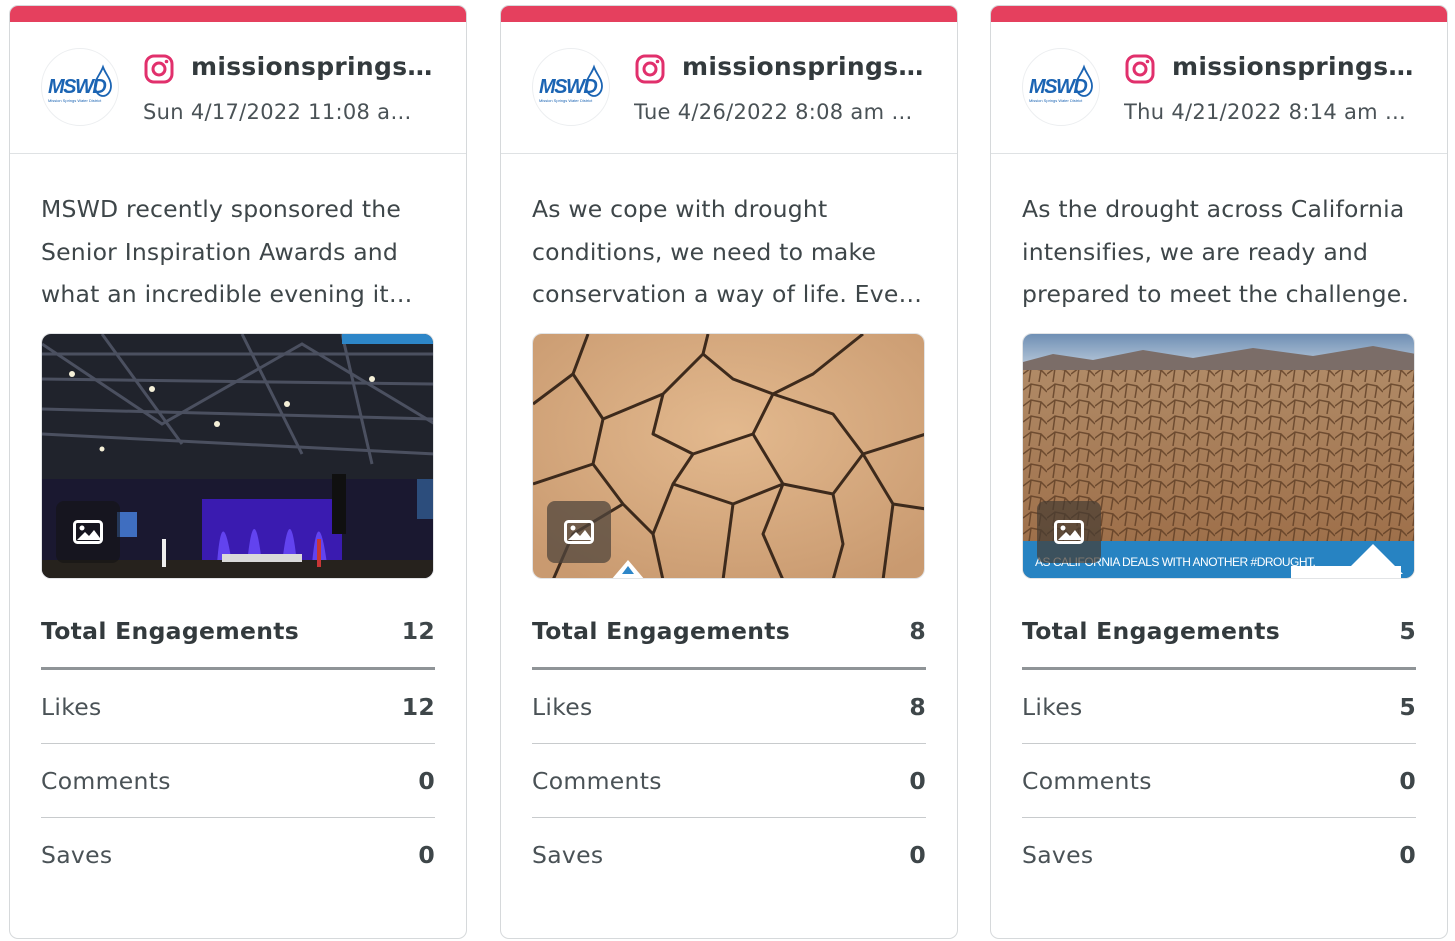 The width and height of the screenshot is (1455, 941). I want to click on likes-row: Likes 12, so click(238, 707).